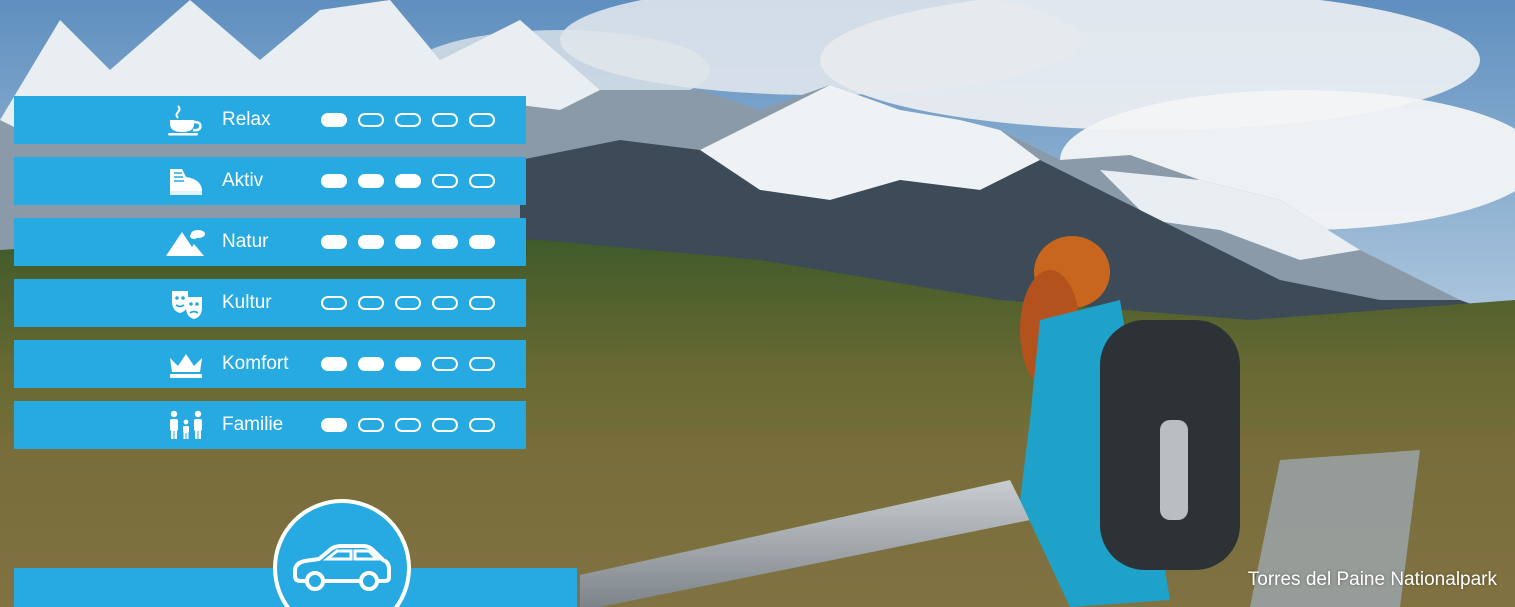 This screenshot has height=607, width=1515. Describe the element at coordinates (270, 242) in the screenshot. I see `rating-row-natur: Natur` at that location.